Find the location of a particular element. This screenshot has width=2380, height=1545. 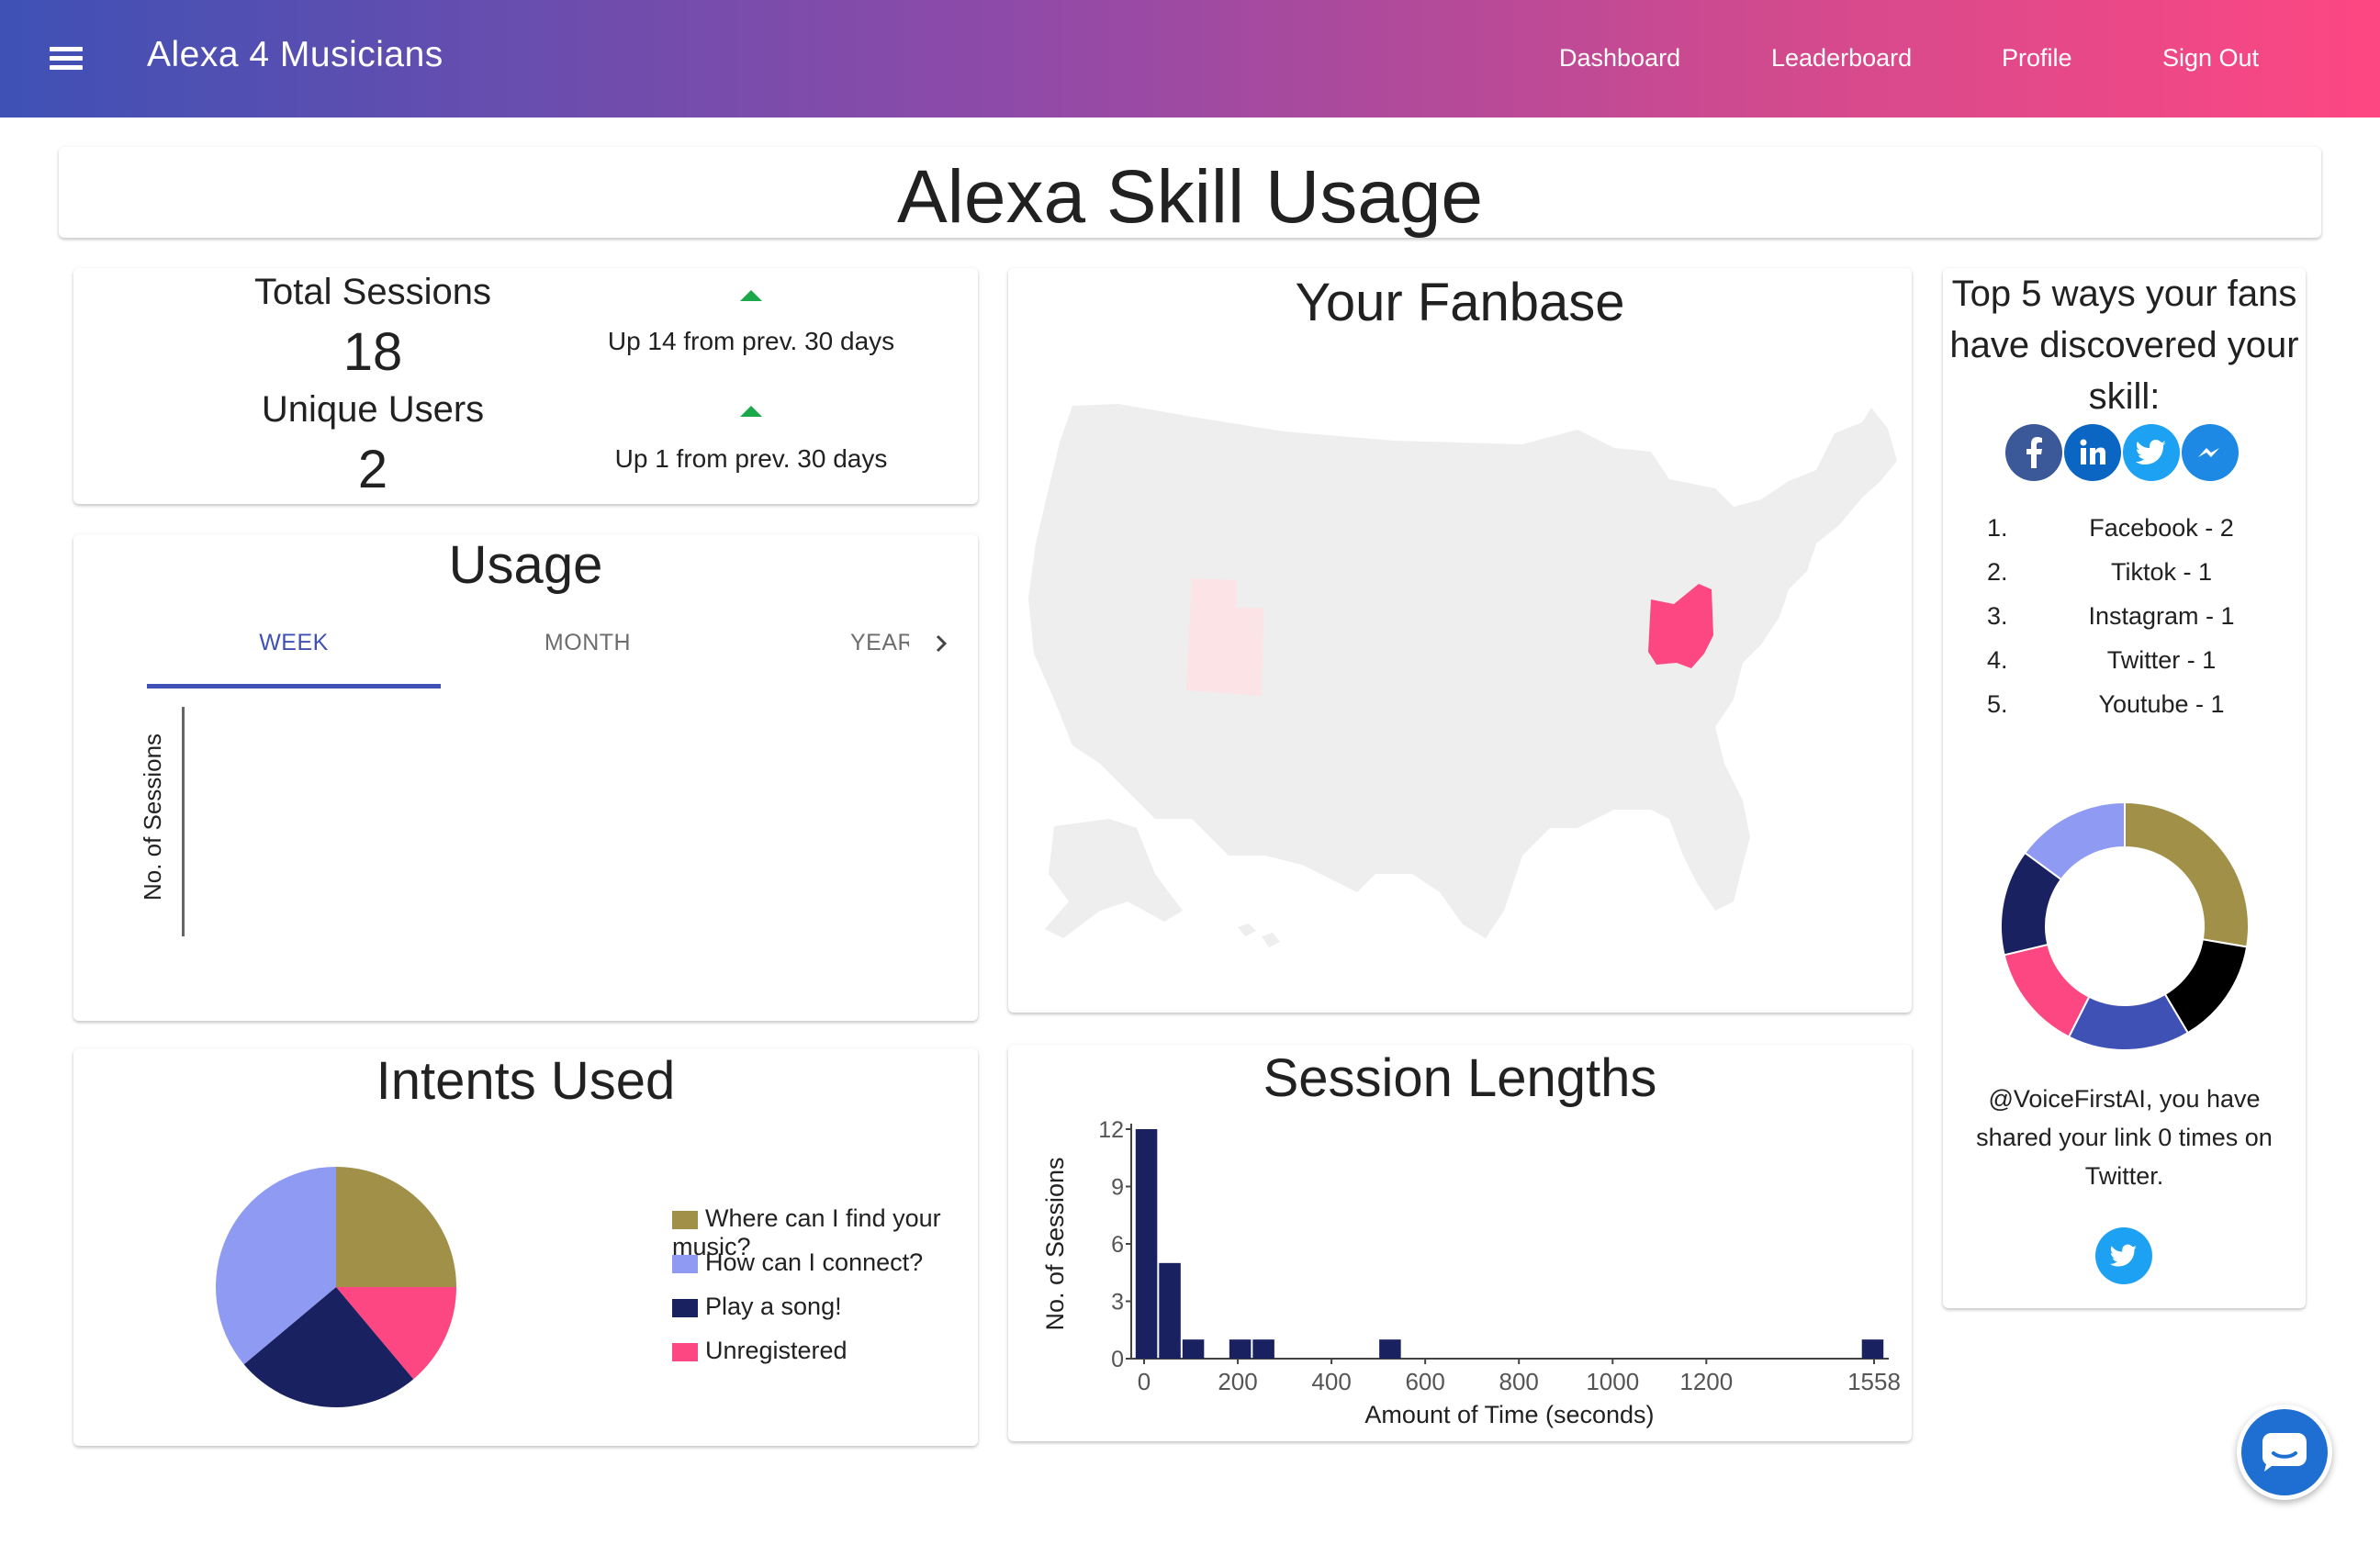

legend-label: Play a song! is located at coordinates (773, 1306).